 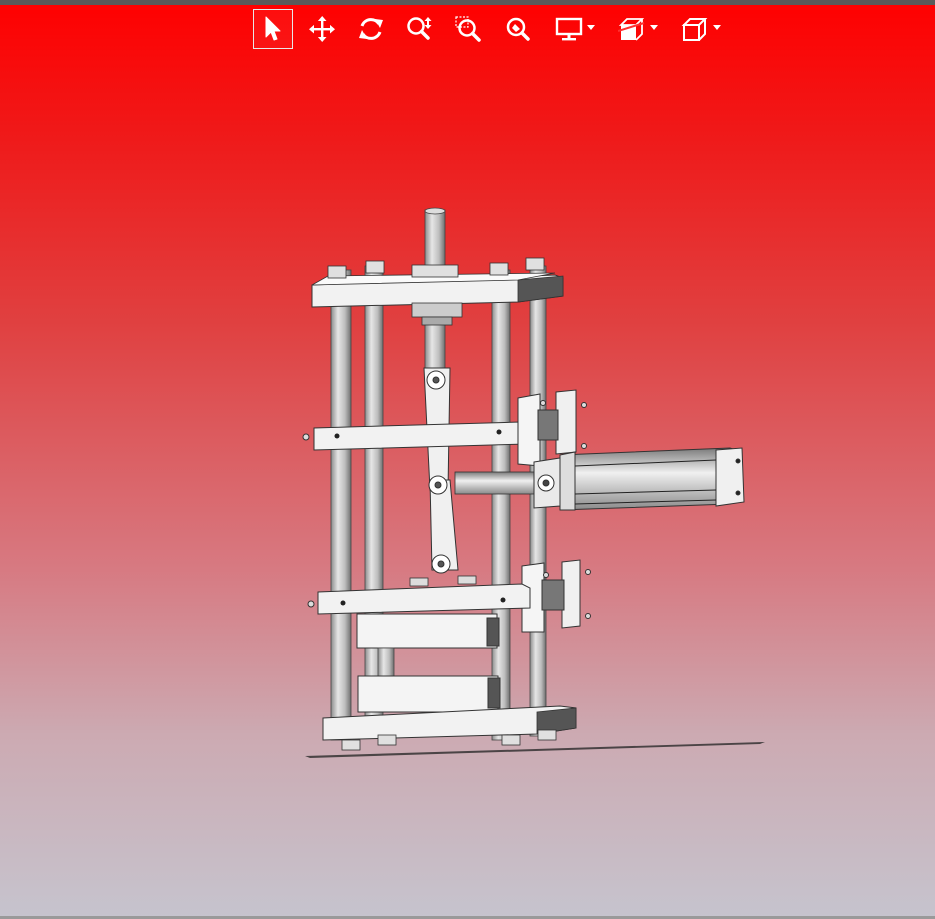 I want to click on view-orientation-dropdown, so click(x=699, y=29).